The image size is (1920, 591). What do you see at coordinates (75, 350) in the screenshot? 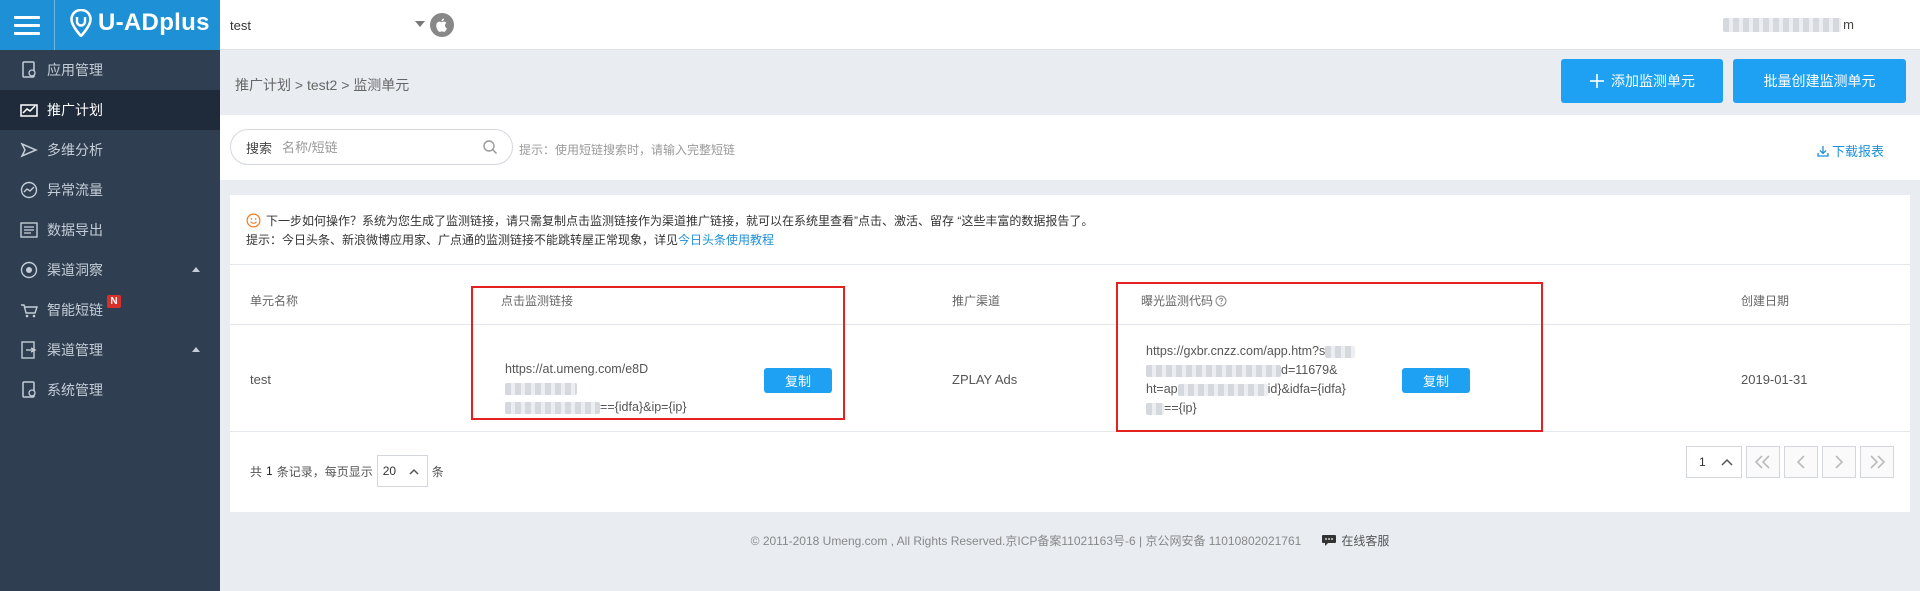
I see `sidebar-item-label: 渠道管理` at bounding box center [75, 350].